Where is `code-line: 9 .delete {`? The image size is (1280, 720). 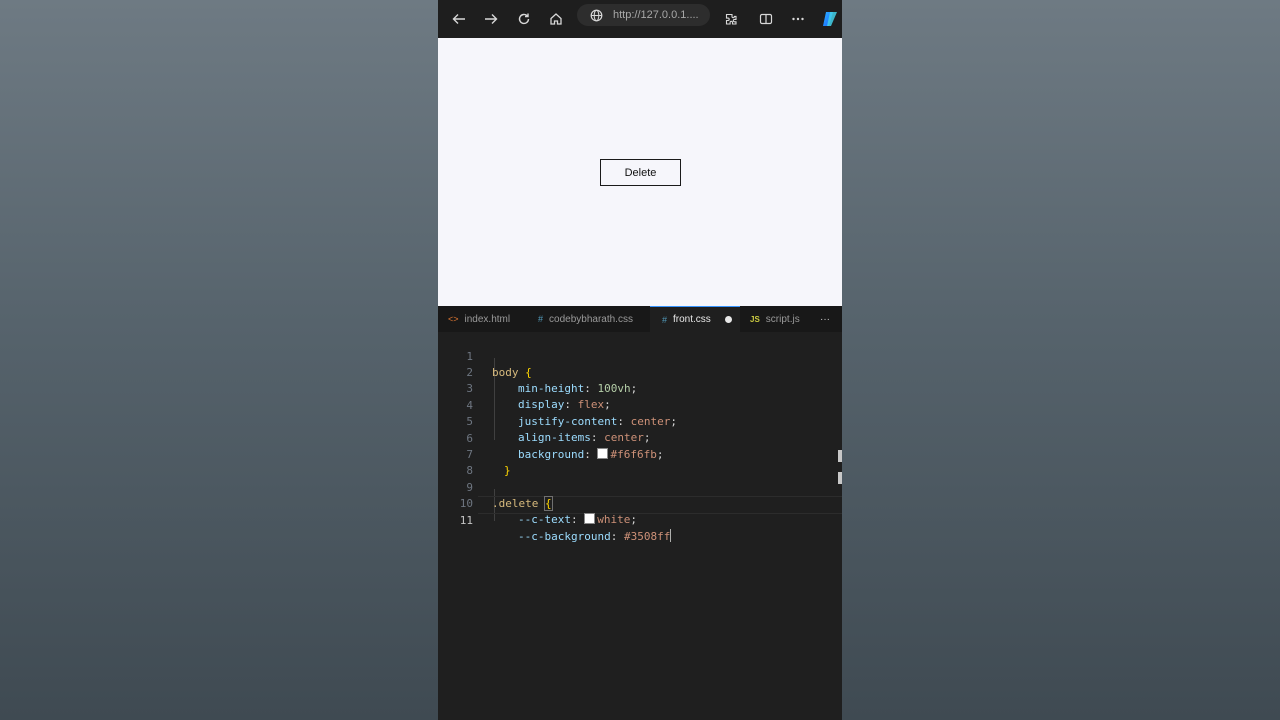 code-line: 9 .delete { is located at coordinates (640, 487).